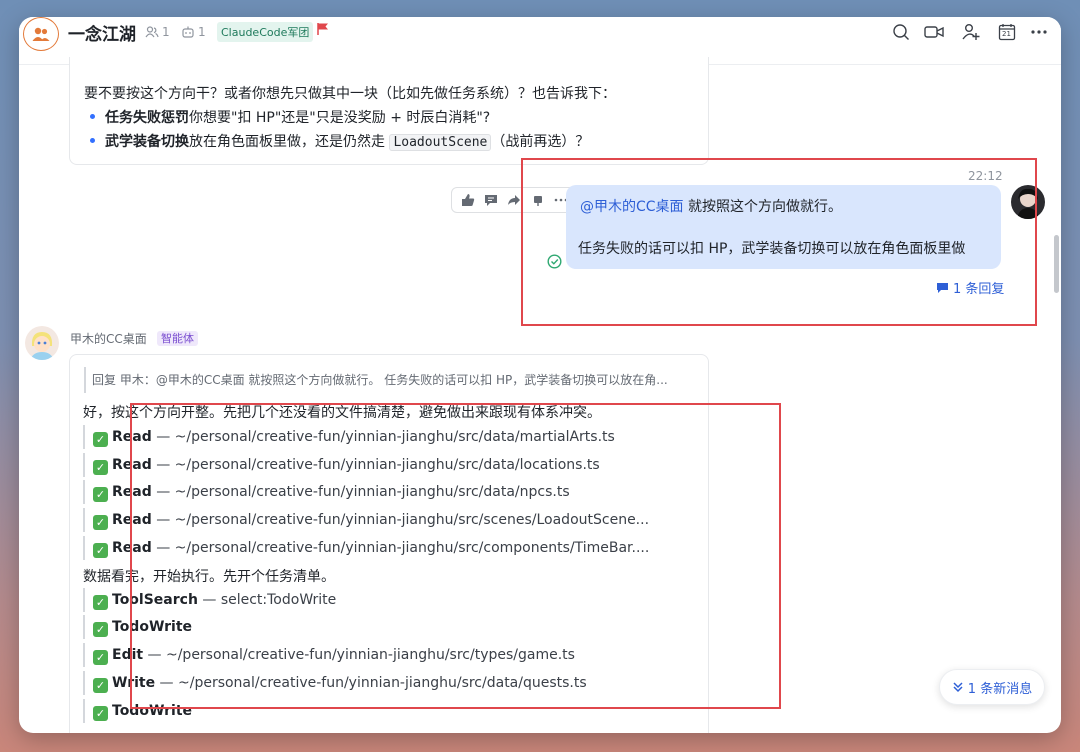 The width and height of the screenshot is (1080, 752). Describe the element at coordinates (339, 141) in the screenshot. I see `prev-bullet-2: 武学装备切换放在角色面板里做，还是仍然走 LoadoutScene （战前再选）？` at that location.